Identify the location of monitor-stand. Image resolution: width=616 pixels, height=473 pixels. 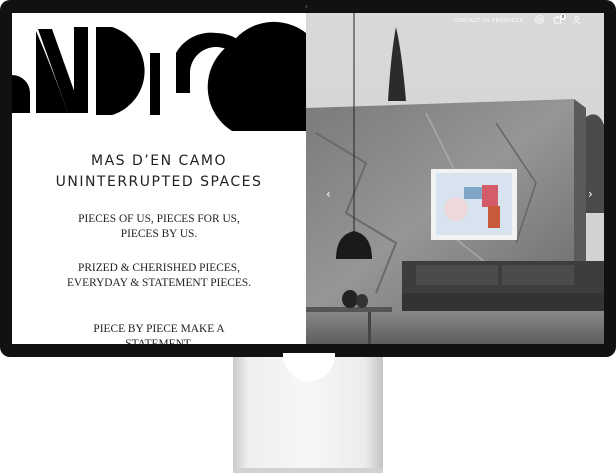
(308, 413).